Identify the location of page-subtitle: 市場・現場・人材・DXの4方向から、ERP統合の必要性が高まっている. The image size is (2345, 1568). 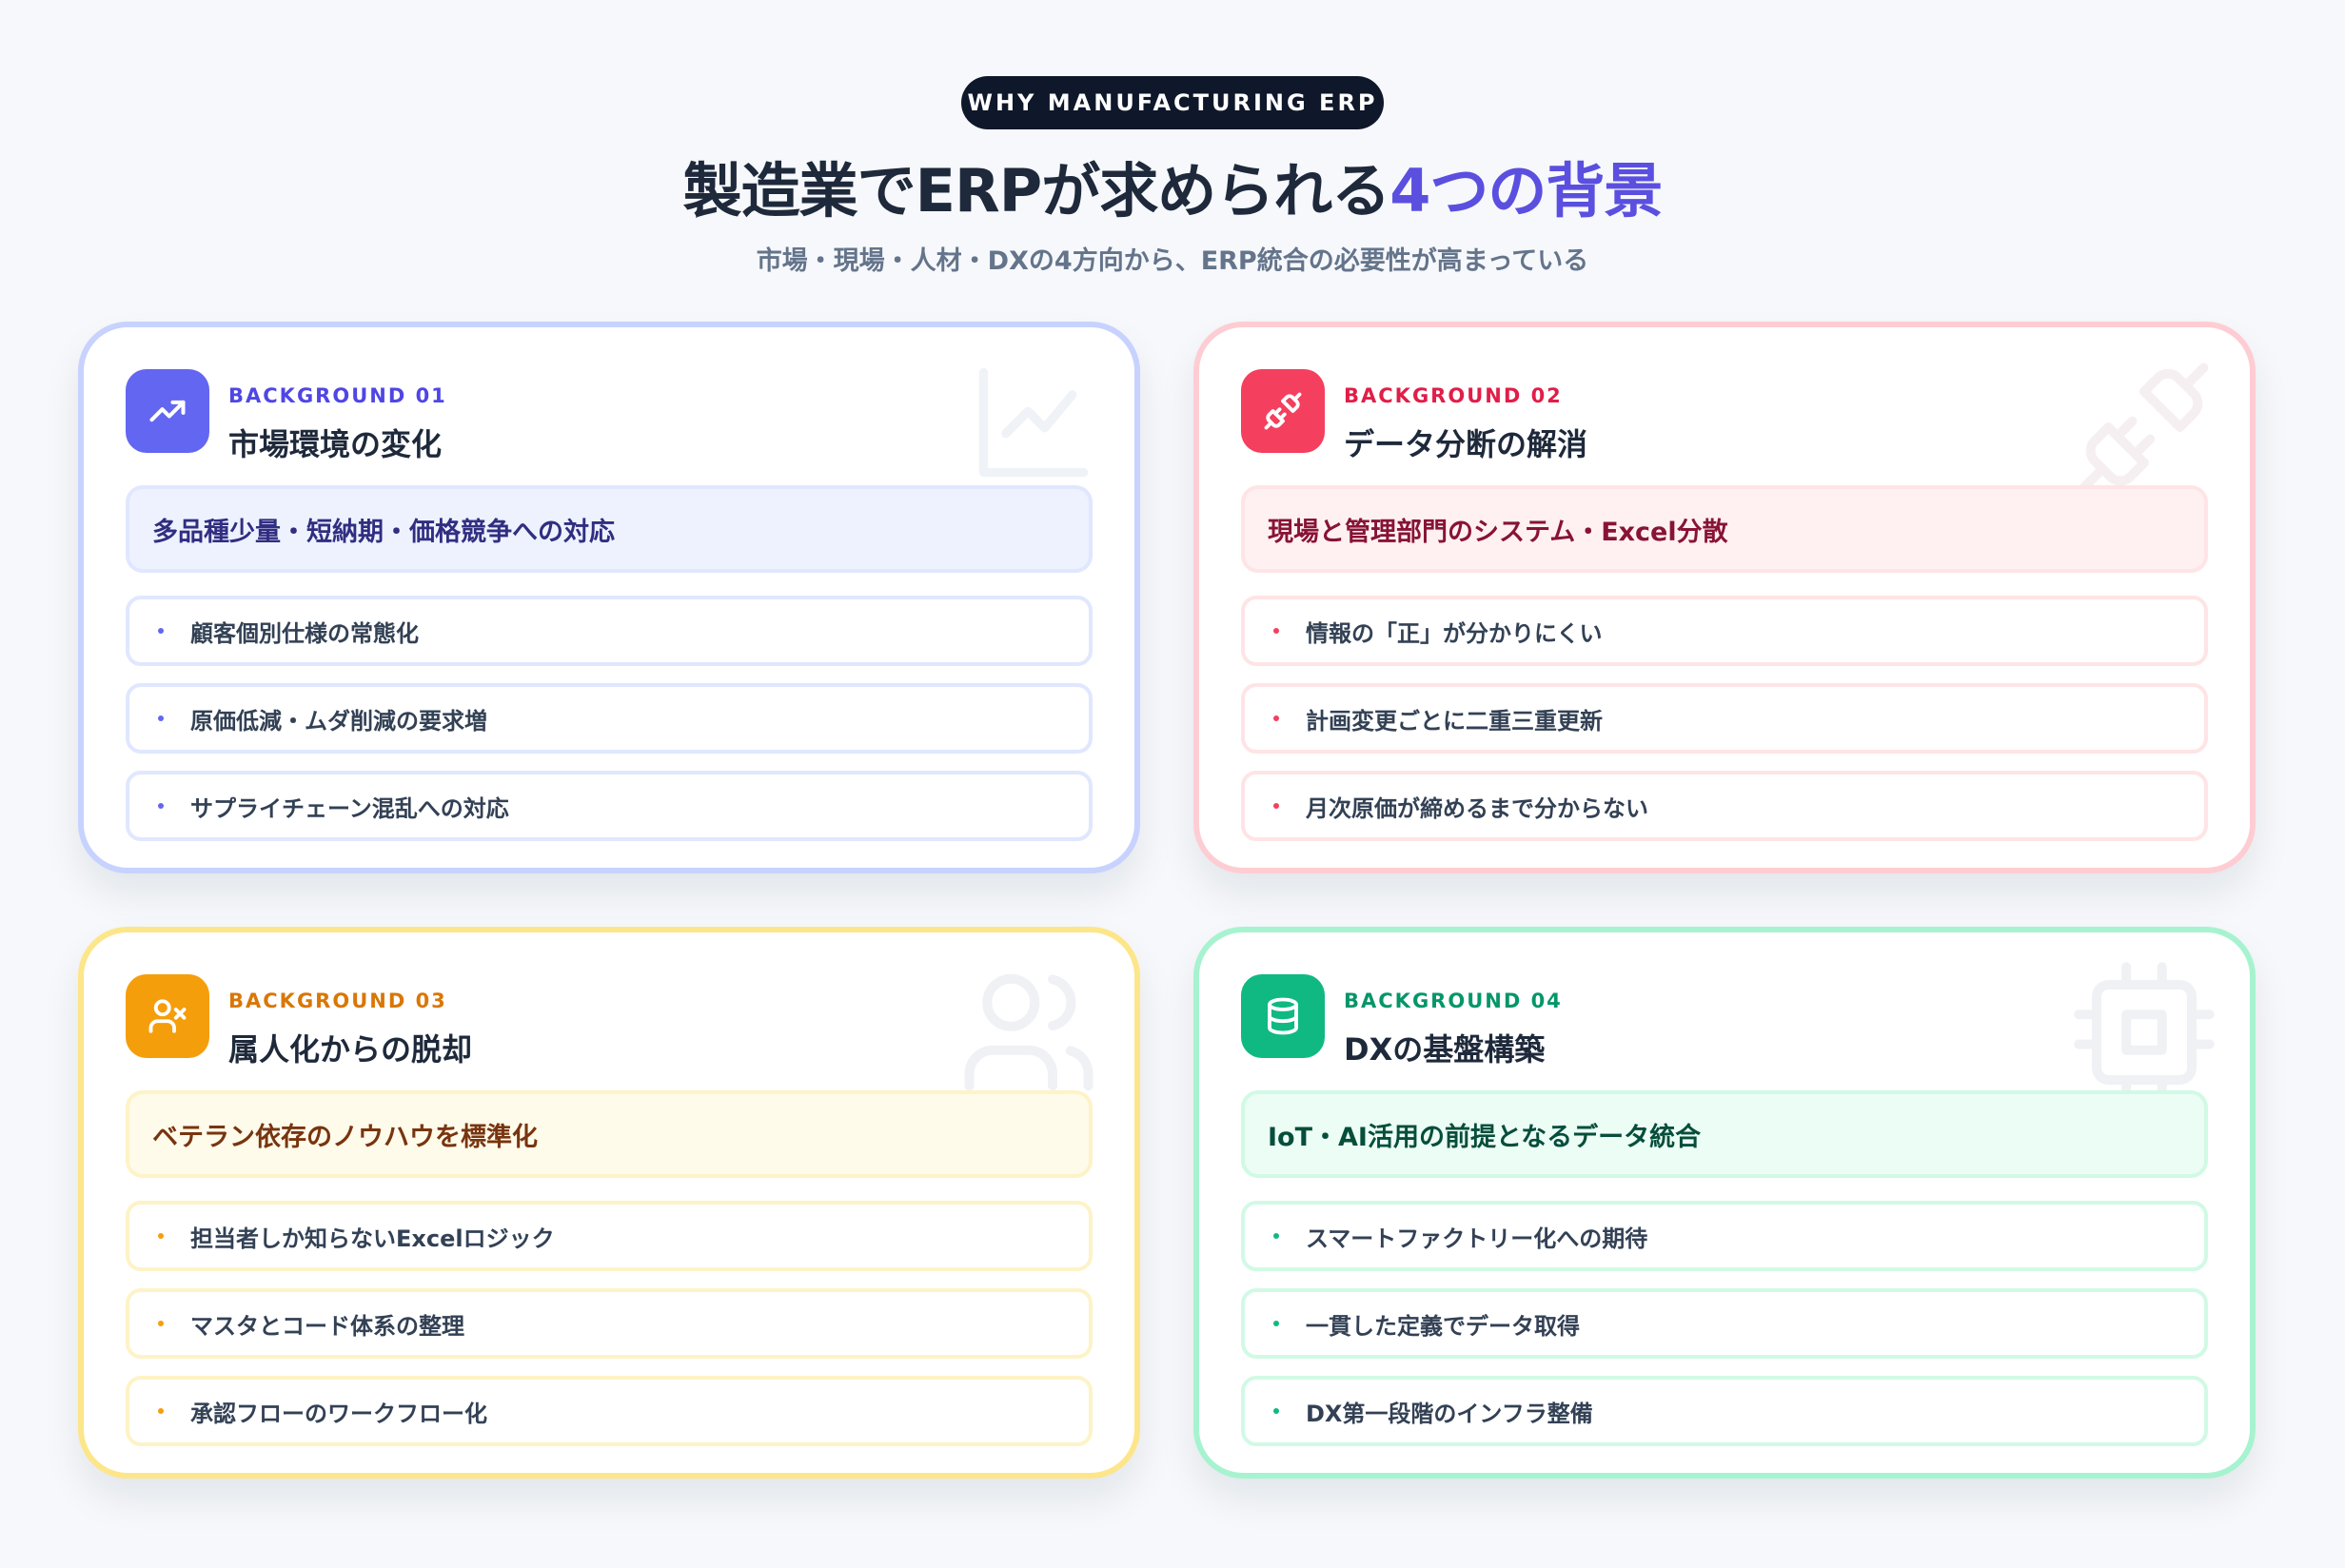
(1172, 261).